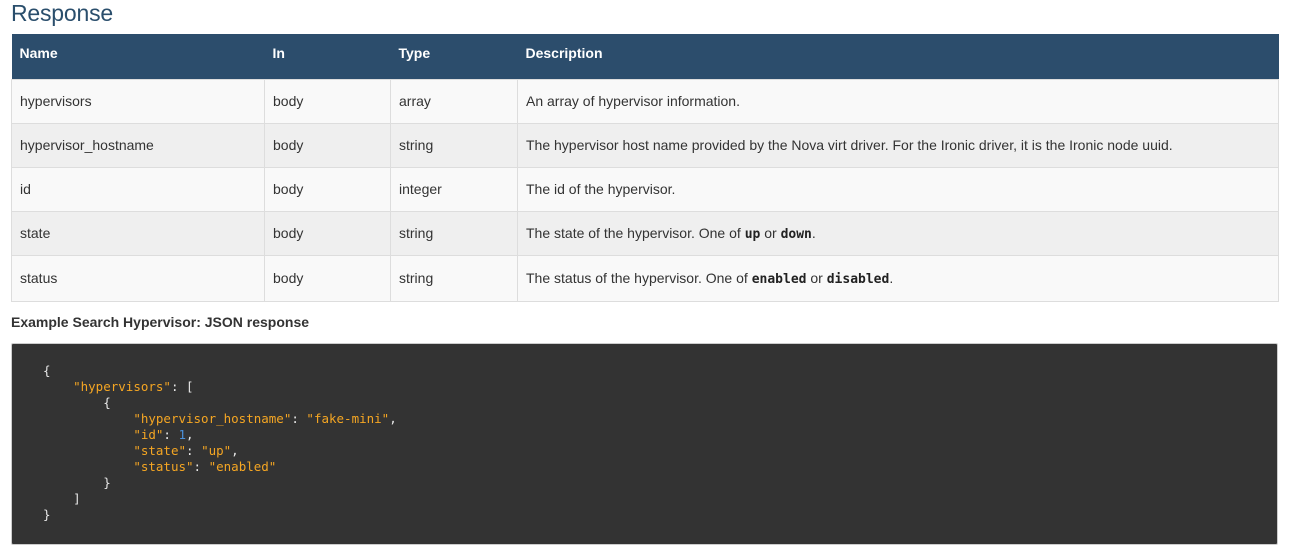  Describe the element at coordinates (138, 278) in the screenshot. I see `param-name: status` at that location.